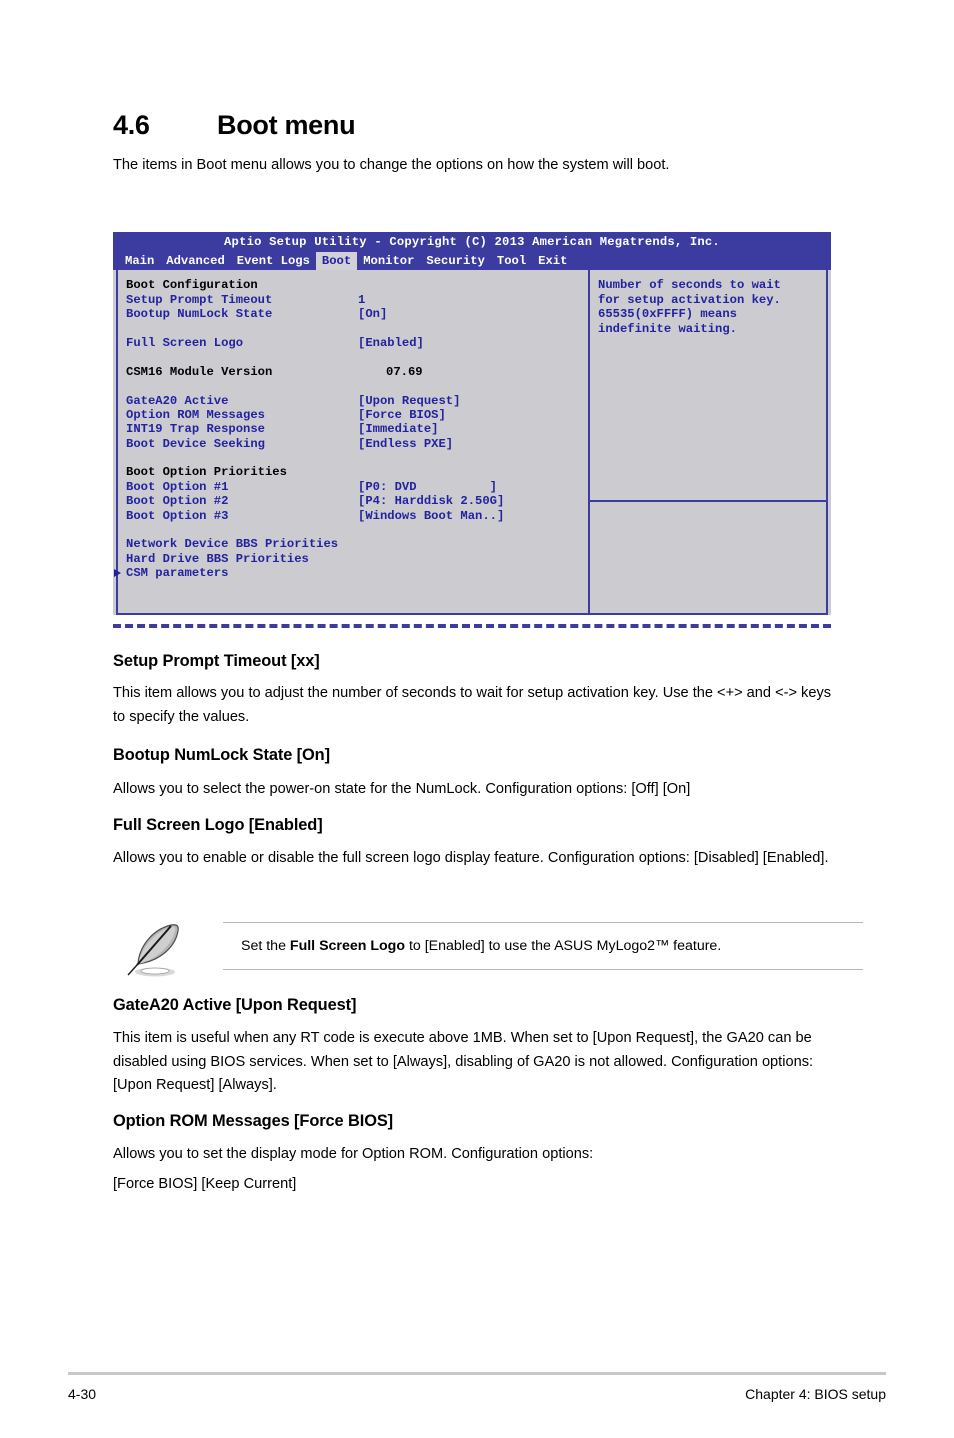 This screenshot has height=1438, width=954. Describe the element at coordinates (357, 516) in the screenshot. I see `setting-boot-option-3: Boot Option #3 [Windows Boot Man..]` at that location.